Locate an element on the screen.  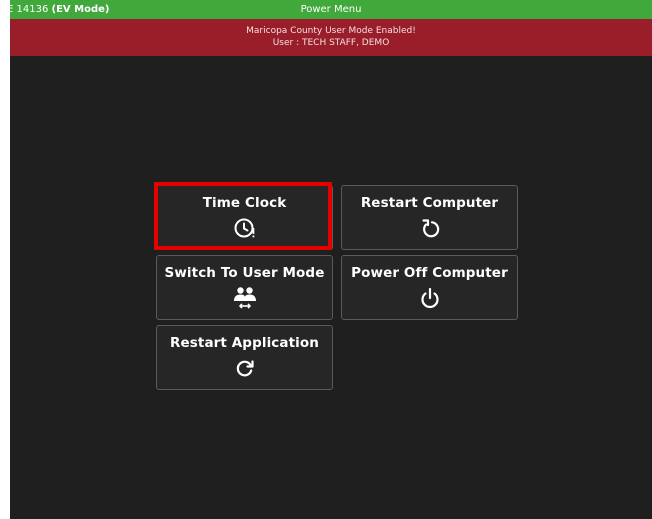
clock-alert-icon is located at coordinates (245, 228).